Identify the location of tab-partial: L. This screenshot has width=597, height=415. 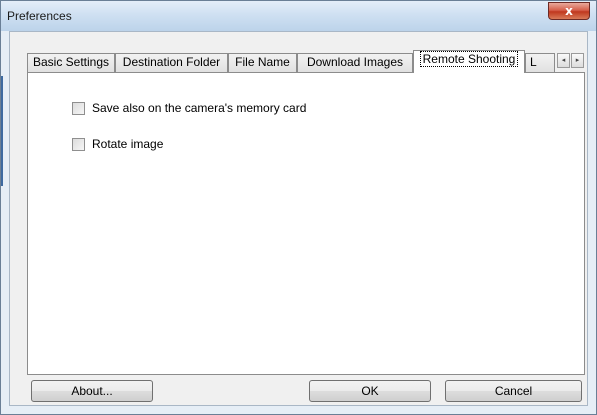
(540, 62).